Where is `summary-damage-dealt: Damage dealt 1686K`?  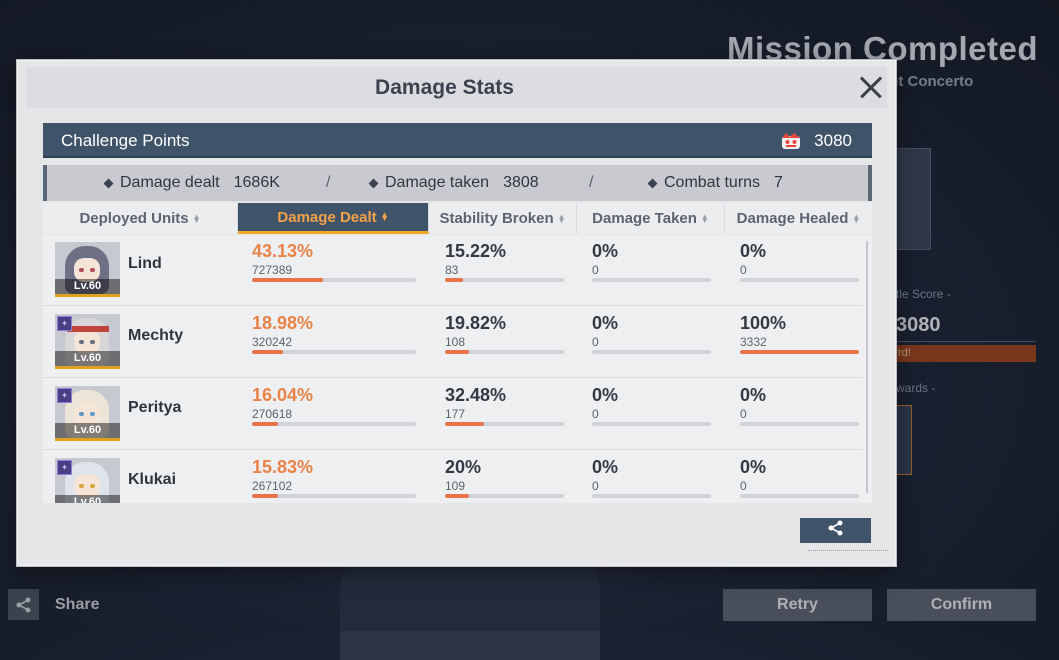 summary-damage-dealt: Damage dealt 1686K is located at coordinates (191, 183).